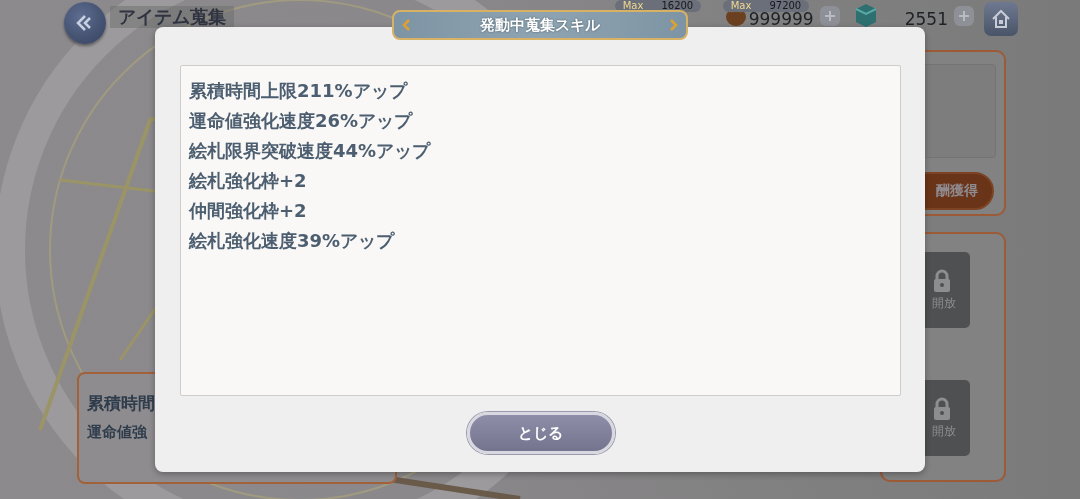 The image size is (1080, 499). Describe the element at coordinates (301, 121) in the screenshot. I see `skill-line: 運命値強化速度26%アップ` at that location.